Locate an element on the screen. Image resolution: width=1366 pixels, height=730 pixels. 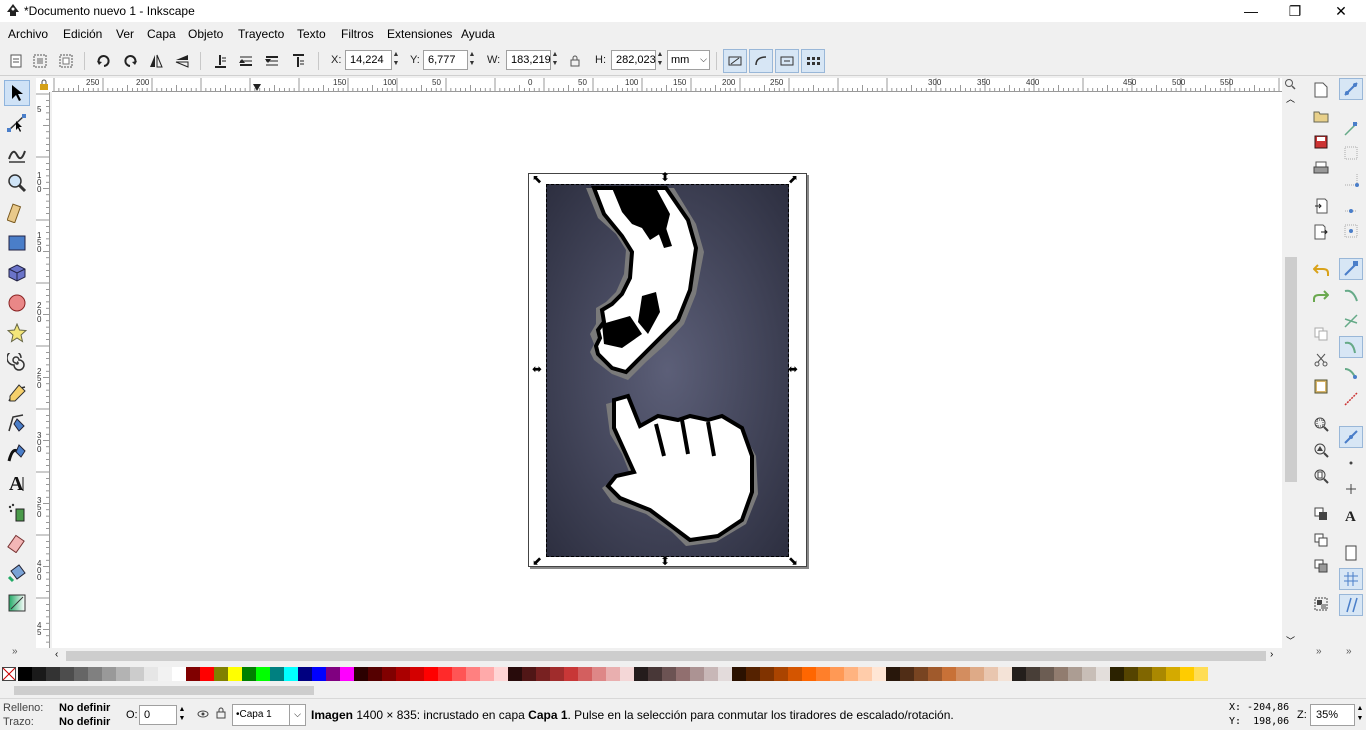
w-input: 183,219 is located at coordinates (528, 60).